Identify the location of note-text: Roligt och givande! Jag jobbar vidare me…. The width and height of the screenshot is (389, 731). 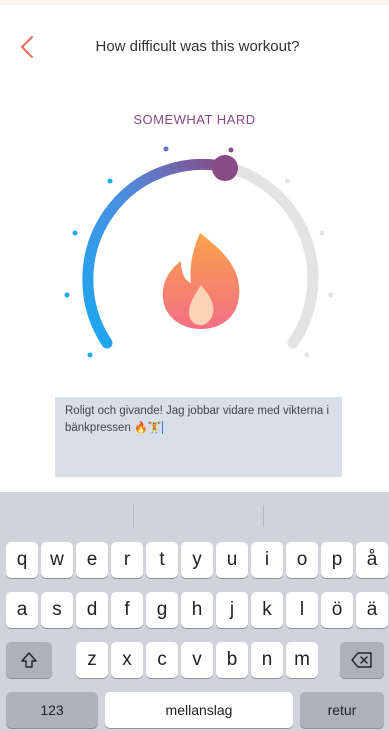
(197, 419).